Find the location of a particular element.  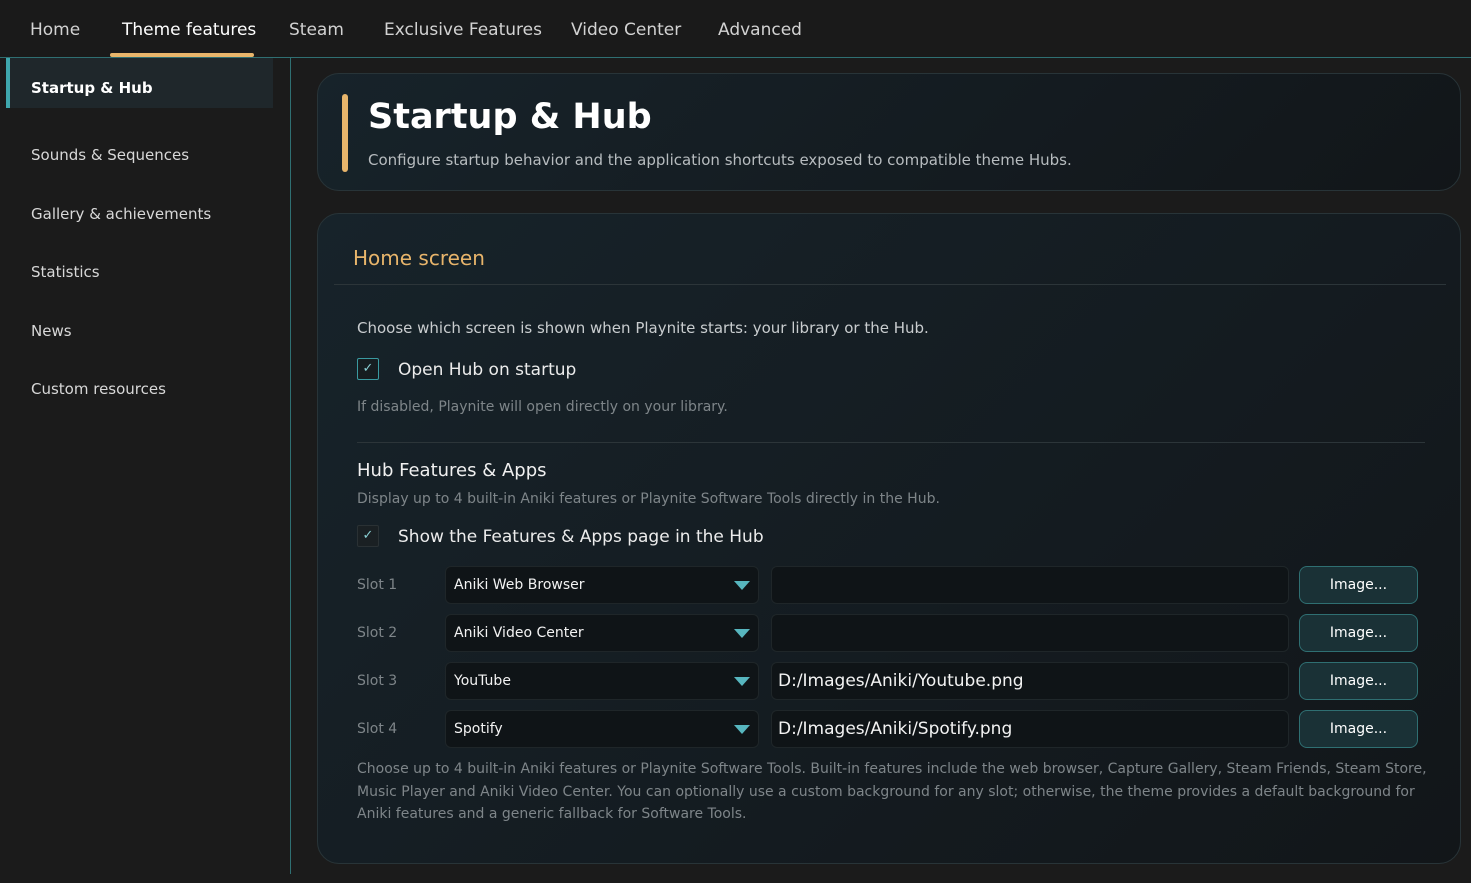

accent-bar is located at coordinates (345, 133).